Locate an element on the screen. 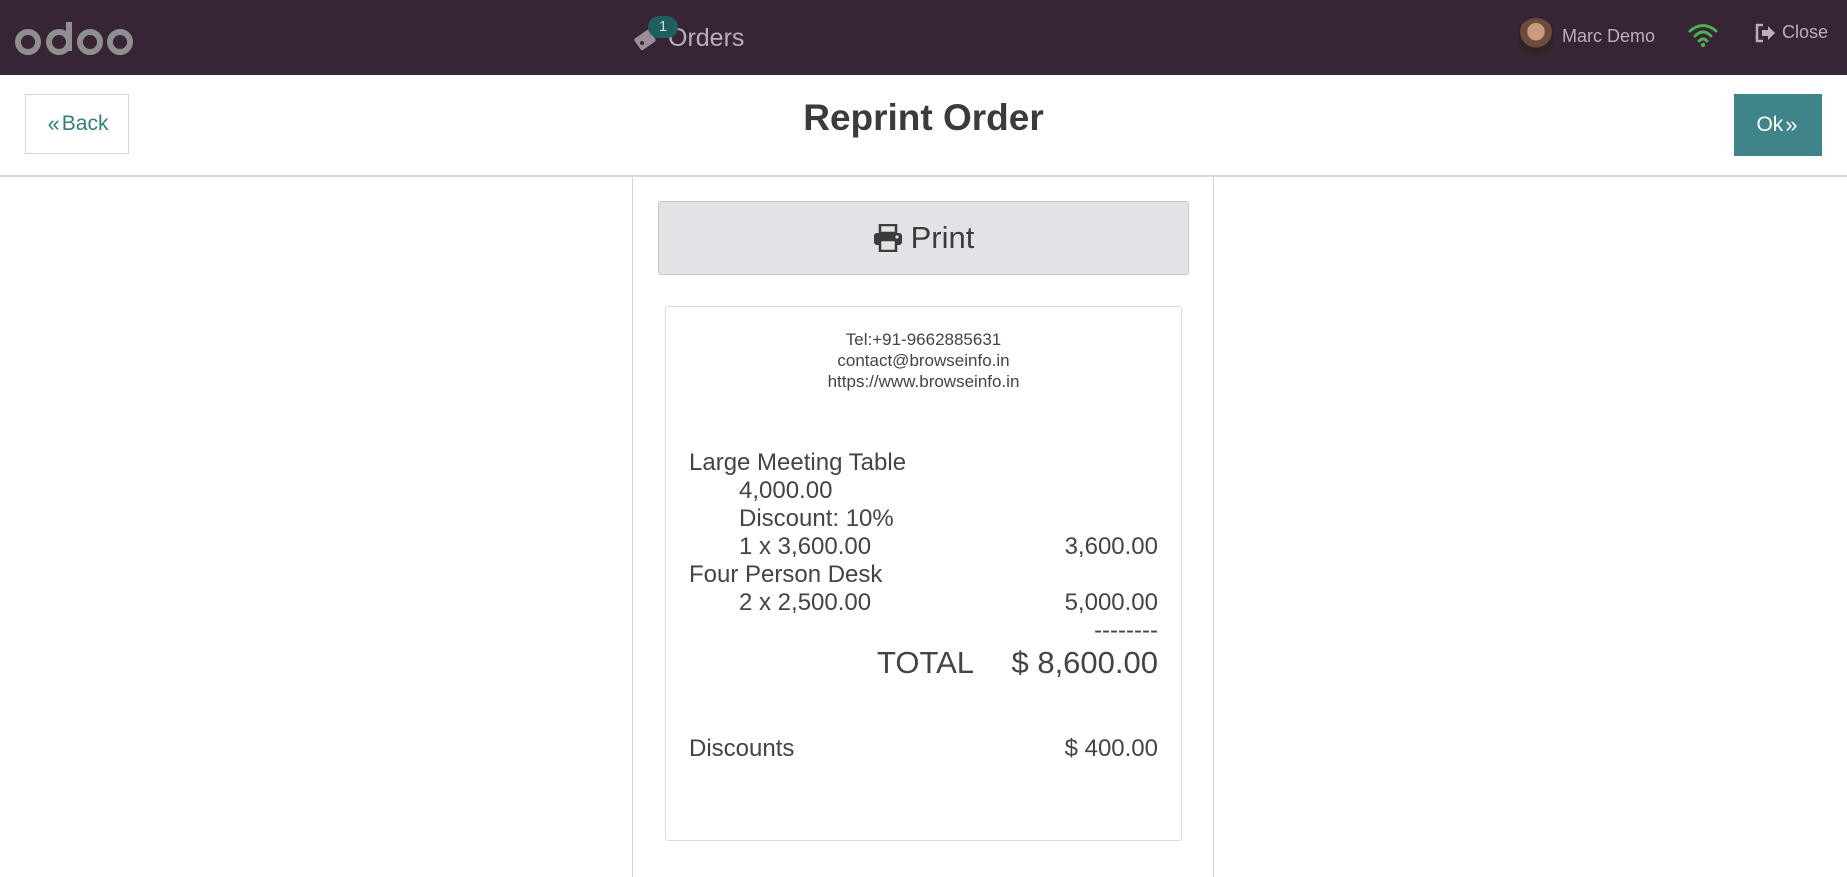  orders-label: Orders is located at coordinates (706, 37).